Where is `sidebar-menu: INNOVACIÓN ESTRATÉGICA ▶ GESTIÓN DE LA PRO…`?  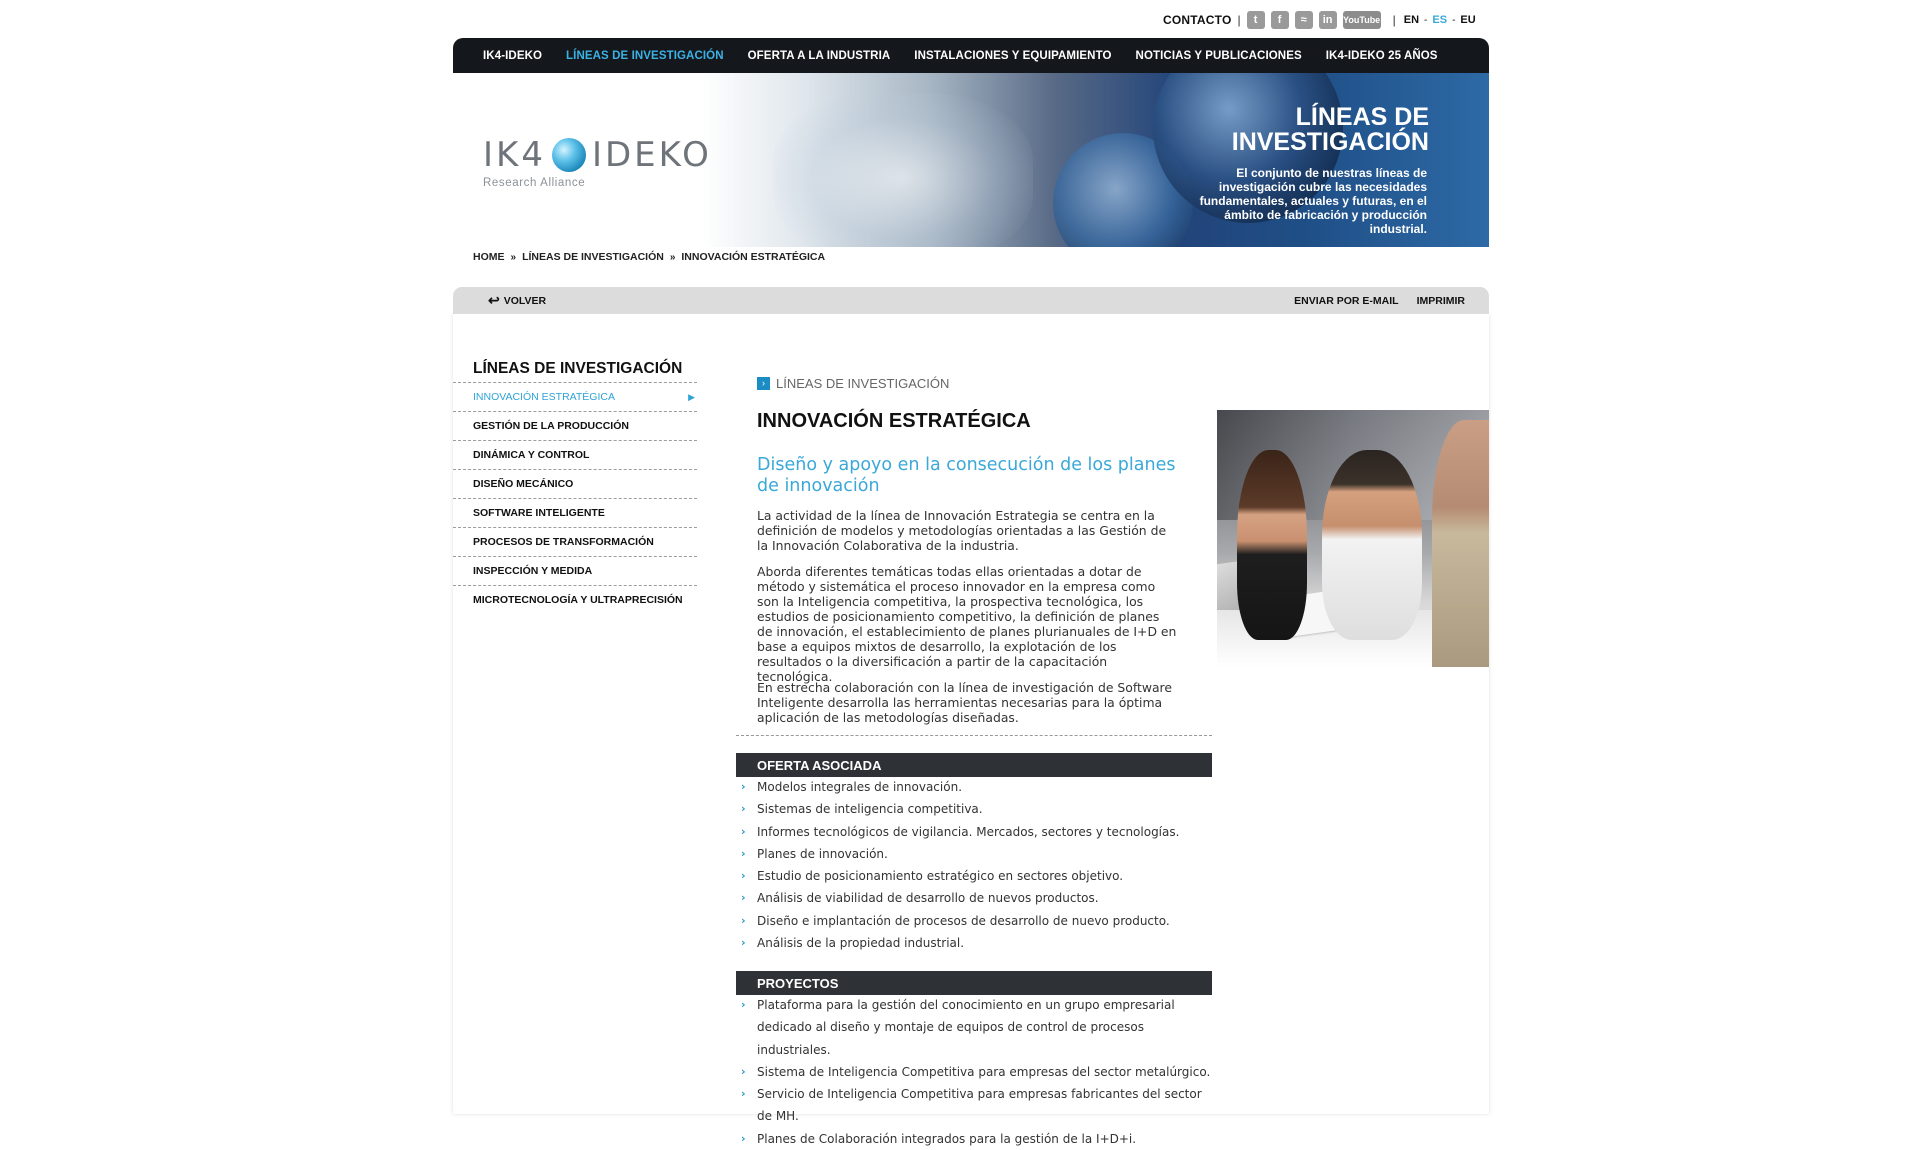
sidebar-menu: INNOVACIÓN ESTRATÉGICA ▶ GESTIÓN DE LA PRO… is located at coordinates (575, 498).